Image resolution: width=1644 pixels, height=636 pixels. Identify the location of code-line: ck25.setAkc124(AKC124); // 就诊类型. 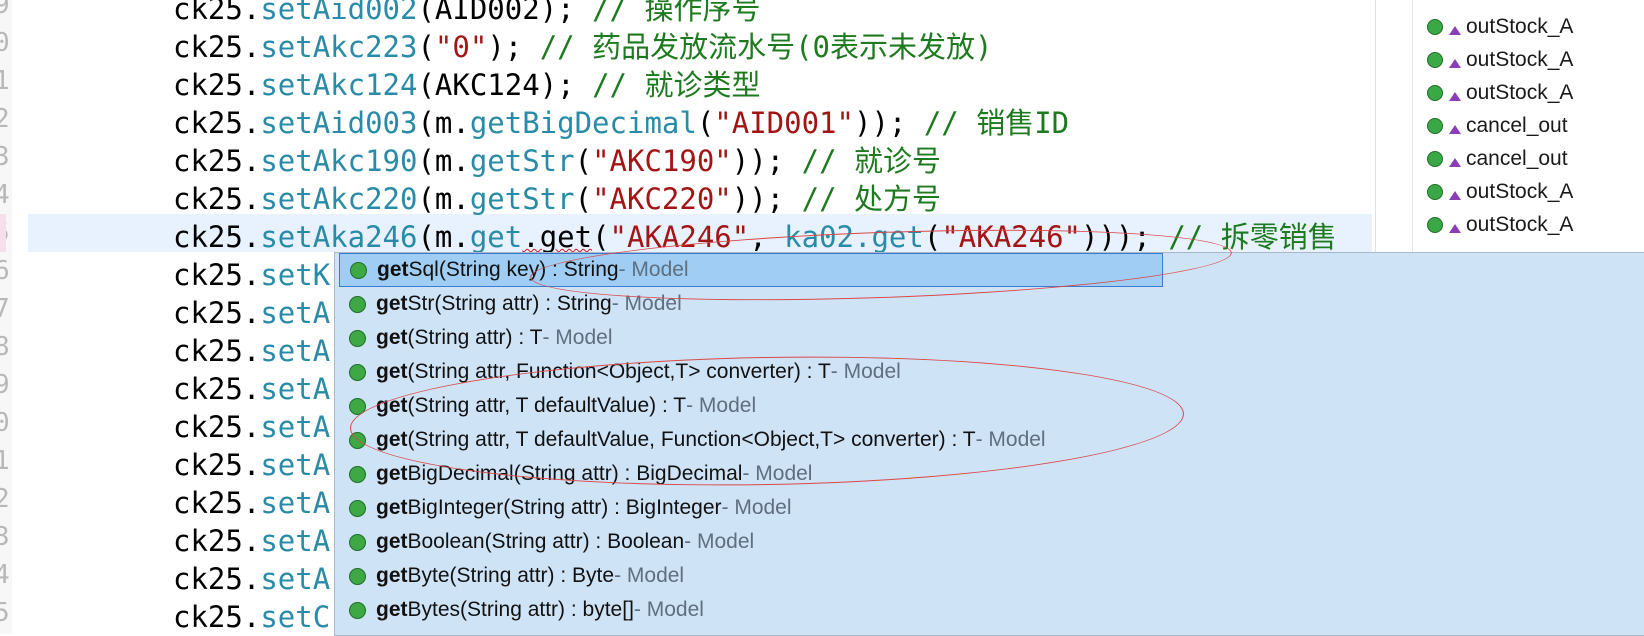
(466, 85).